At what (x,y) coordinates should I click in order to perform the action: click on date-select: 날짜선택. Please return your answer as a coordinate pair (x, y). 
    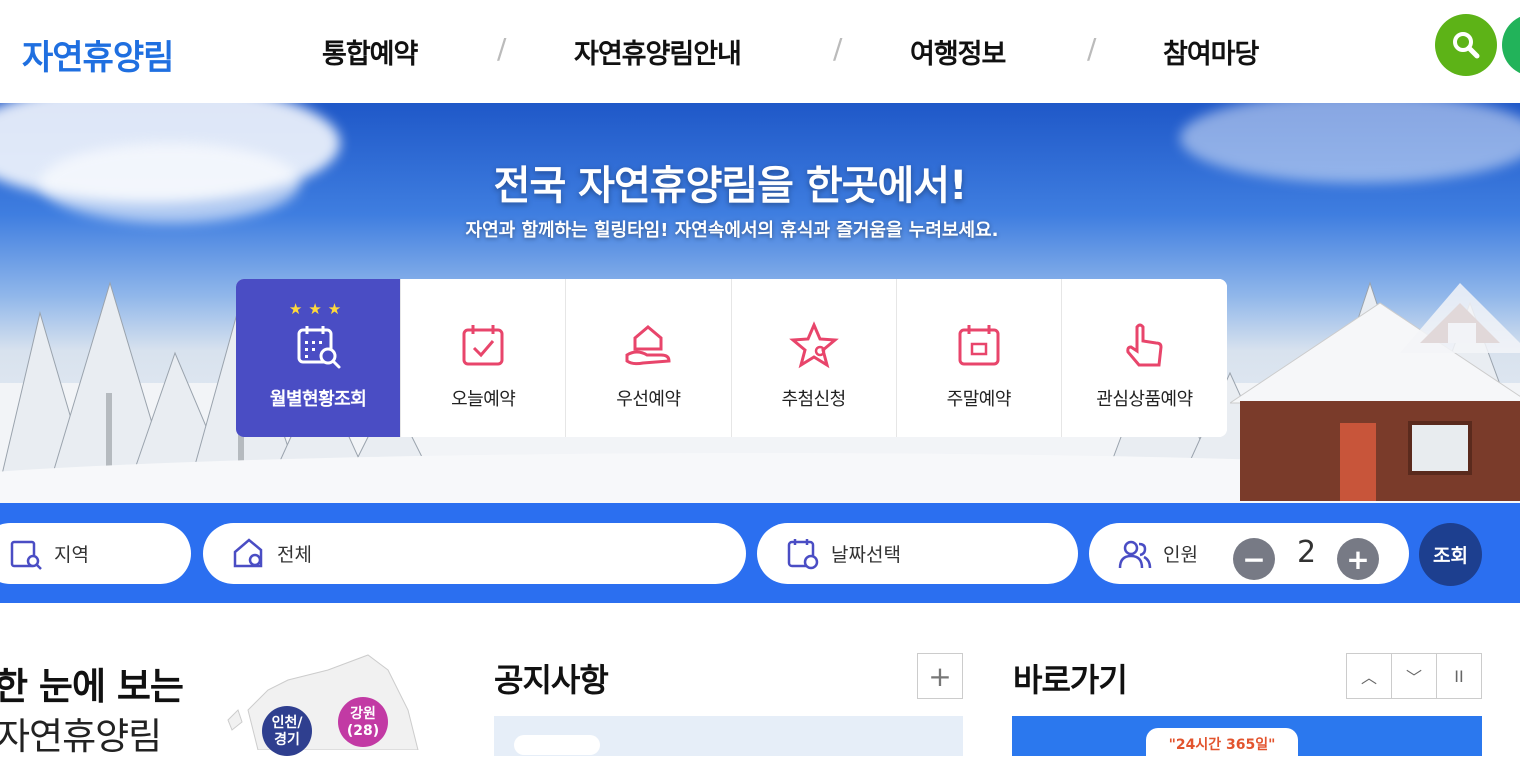
    Looking at the image, I should click on (917, 553).